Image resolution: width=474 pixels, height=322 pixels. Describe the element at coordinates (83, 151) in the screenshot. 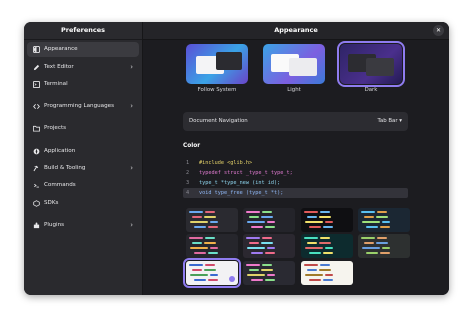

I see `sidebar-item-application: Application` at that location.